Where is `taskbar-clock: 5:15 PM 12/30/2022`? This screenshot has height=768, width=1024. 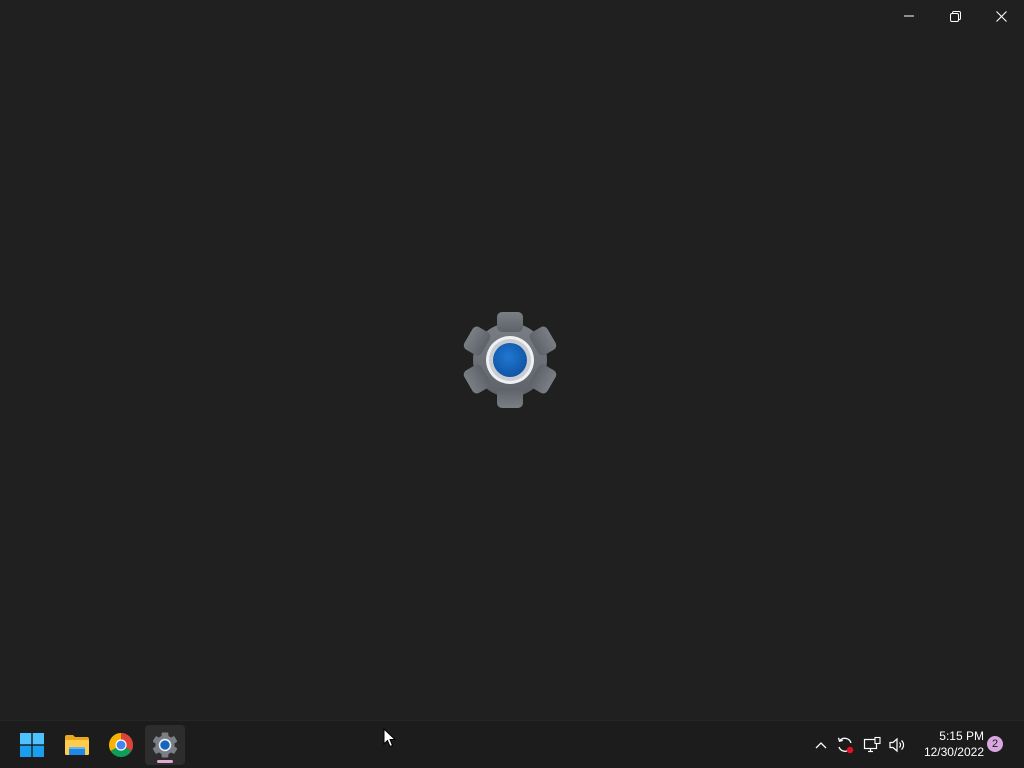
taskbar-clock: 5:15 PM 12/30/2022 is located at coordinates (948, 744).